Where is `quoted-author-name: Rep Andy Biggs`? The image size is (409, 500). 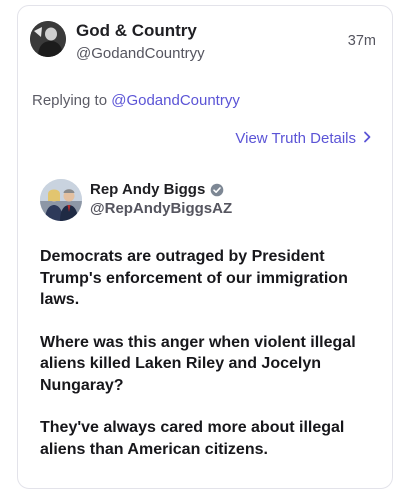 quoted-author-name: Rep Andy Biggs is located at coordinates (157, 189).